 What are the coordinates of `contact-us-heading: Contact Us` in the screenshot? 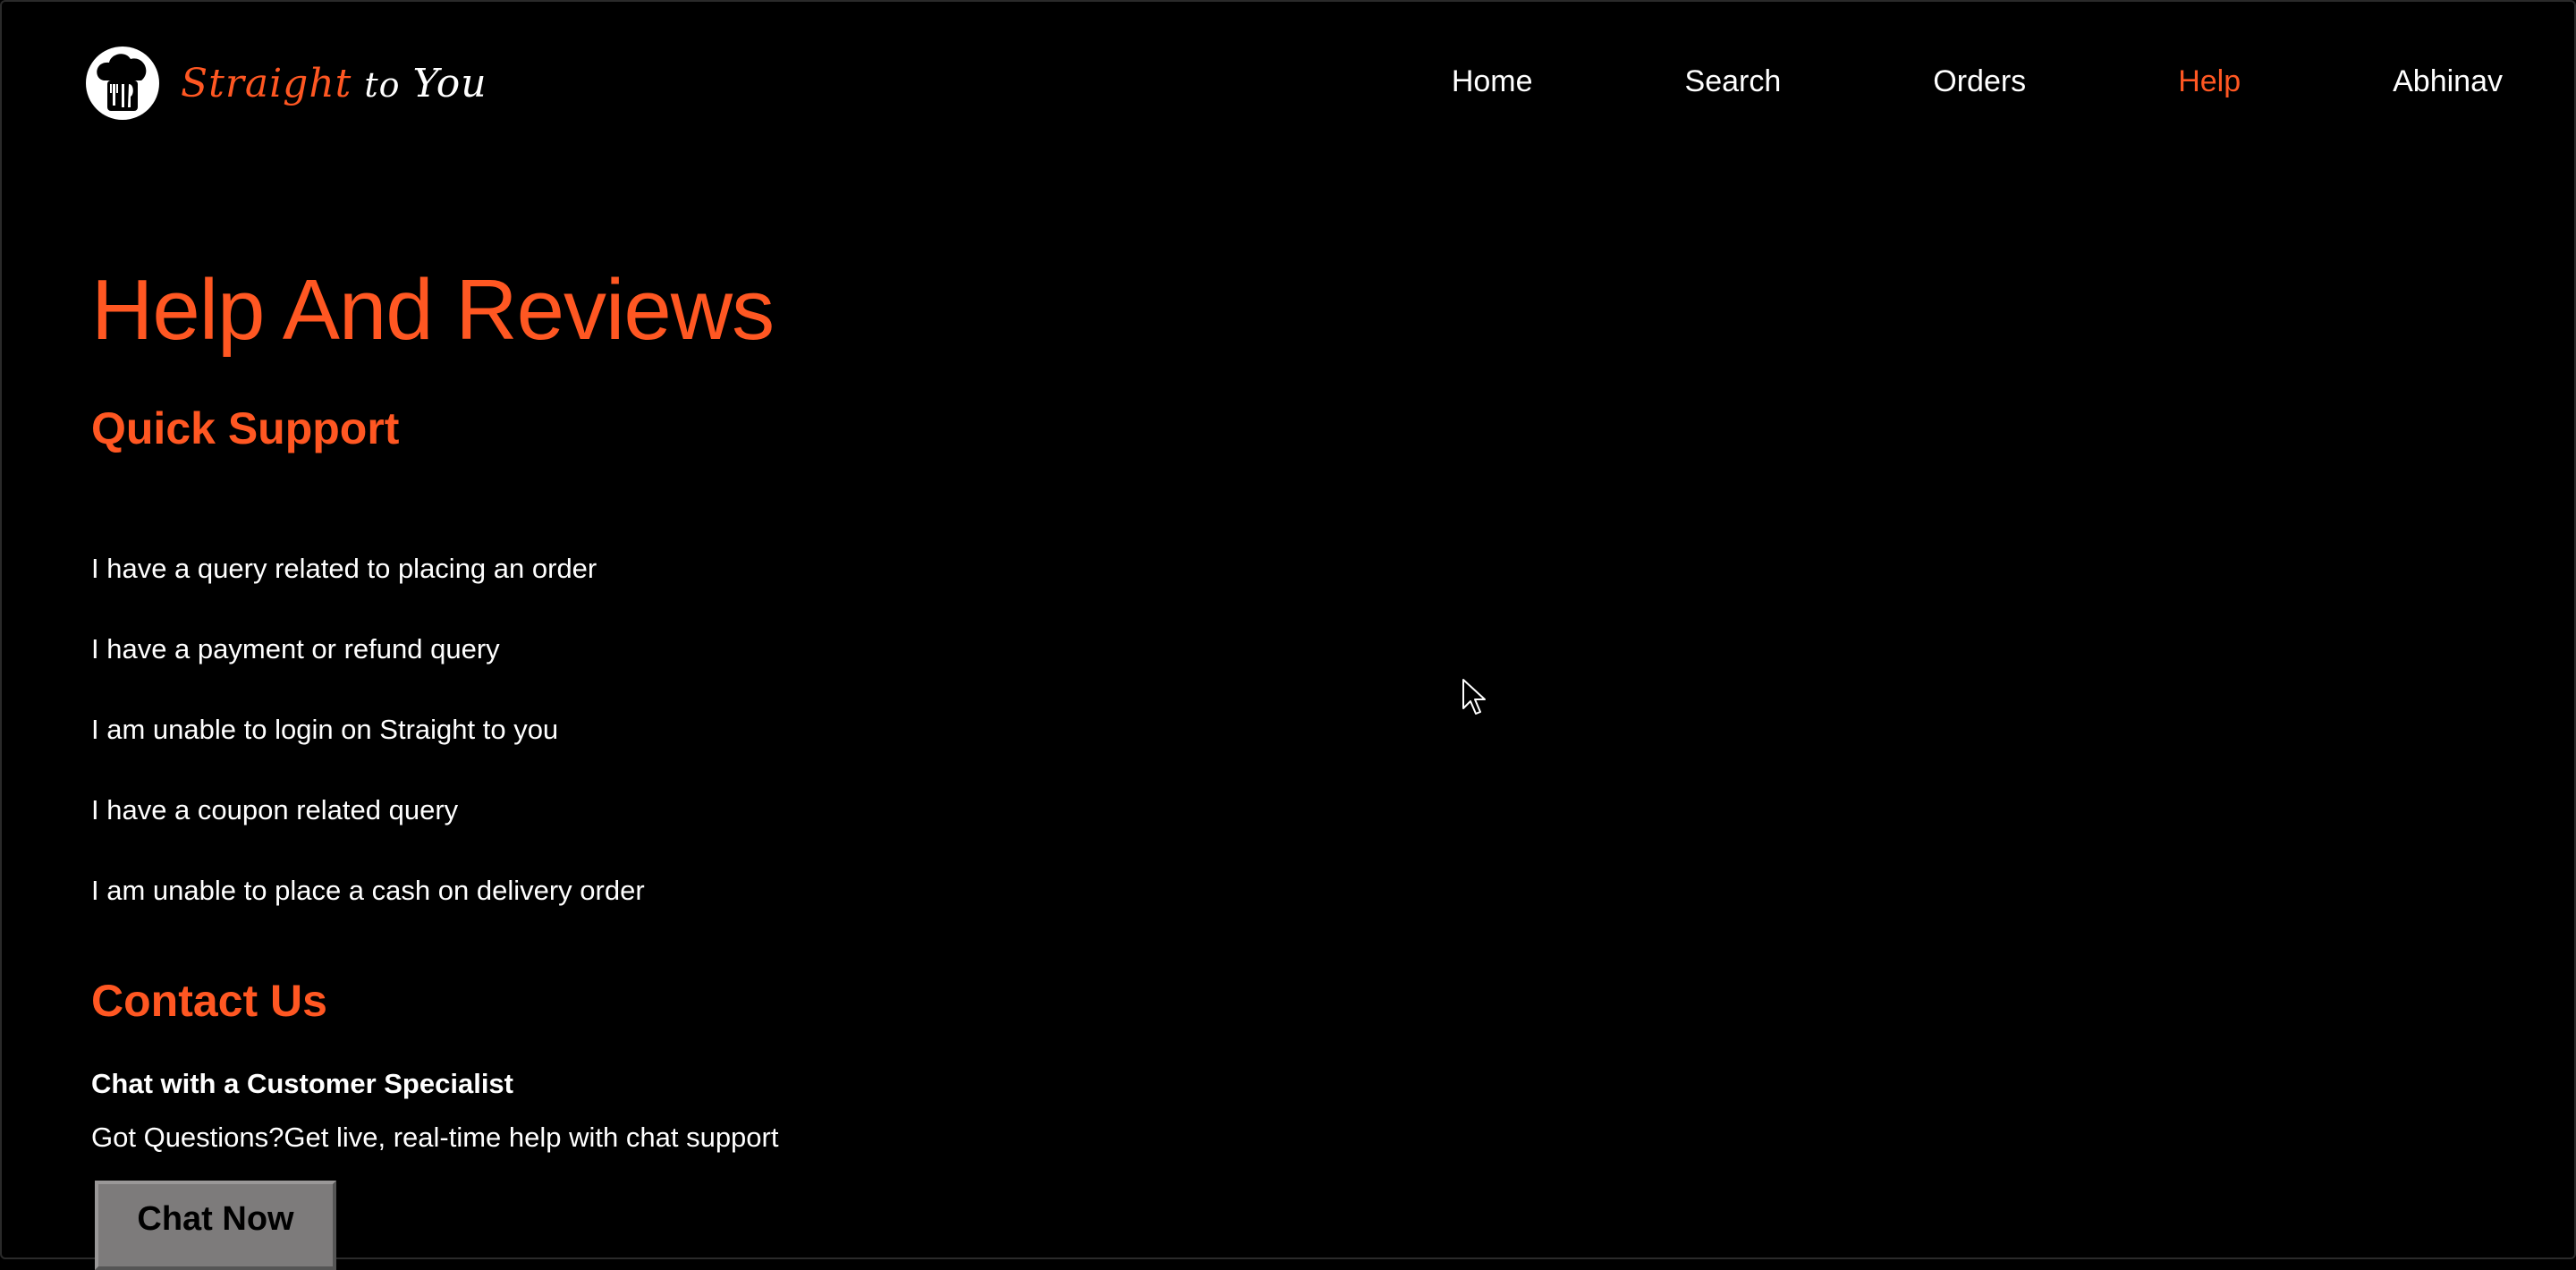 It's located at (209, 1001).